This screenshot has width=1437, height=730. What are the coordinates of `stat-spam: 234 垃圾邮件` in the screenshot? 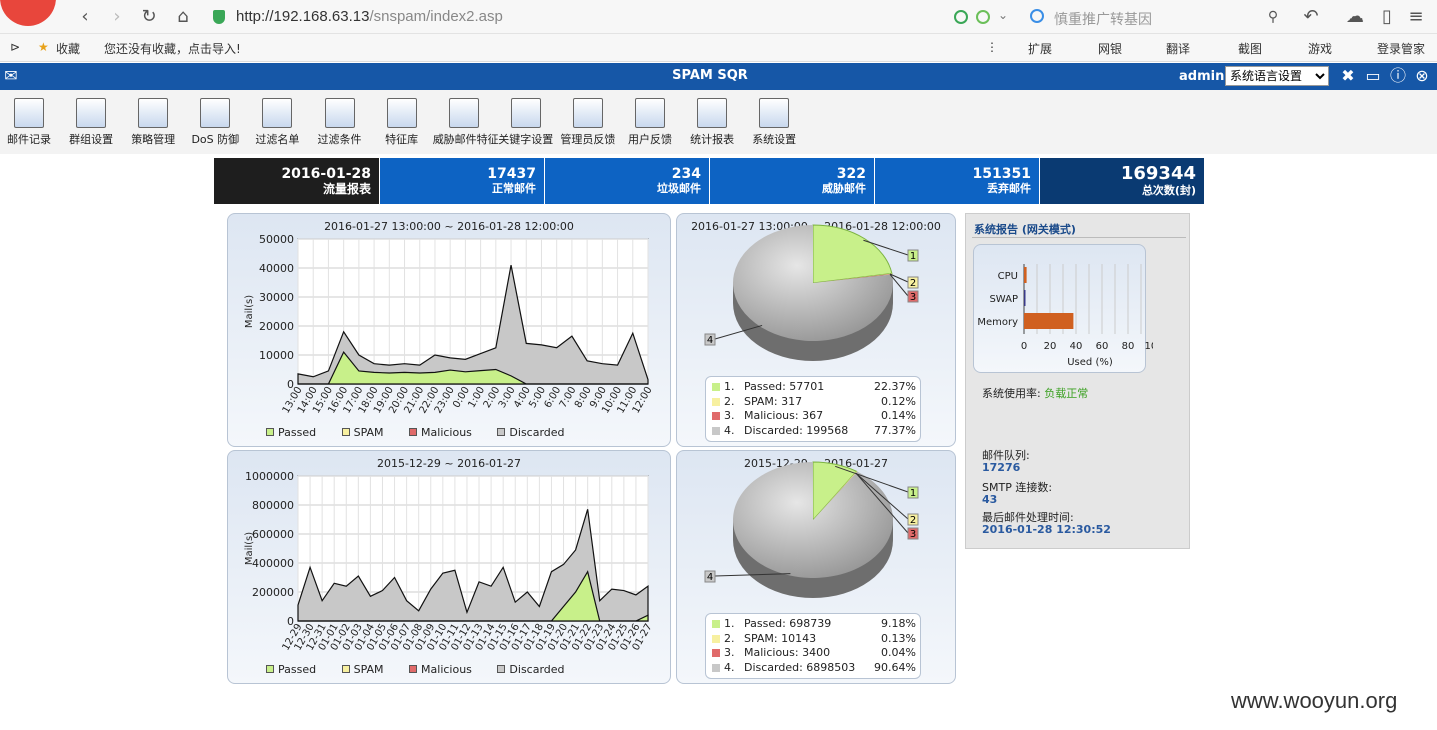 It's located at (626, 181).